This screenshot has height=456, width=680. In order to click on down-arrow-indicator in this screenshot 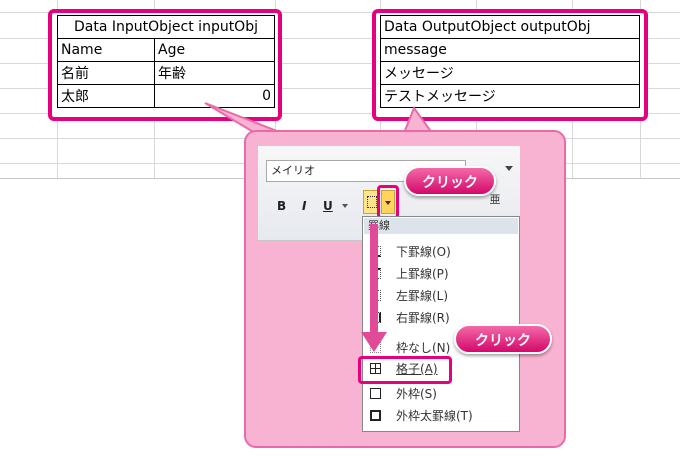, I will do `click(374, 288)`.